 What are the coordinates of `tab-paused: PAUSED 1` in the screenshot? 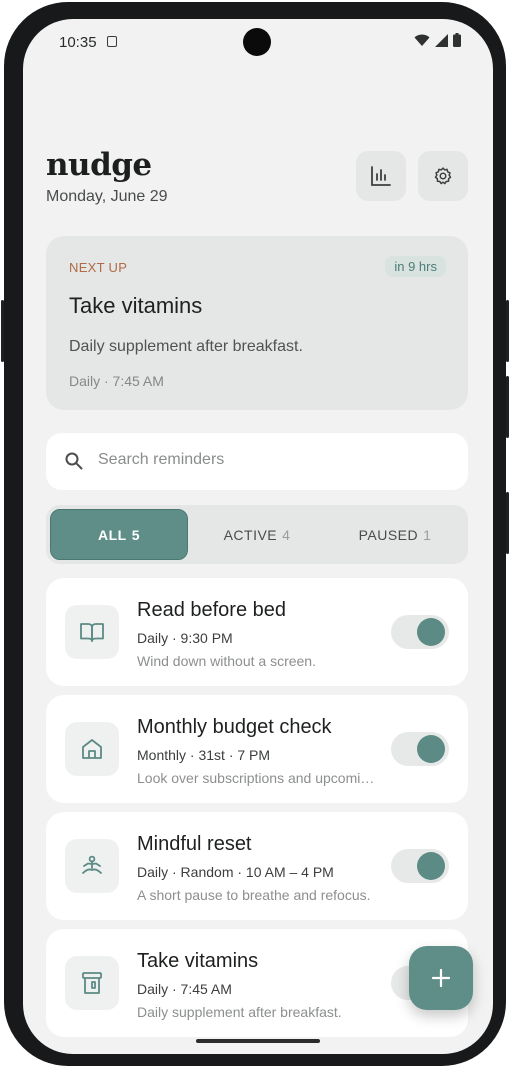 It's located at (395, 534).